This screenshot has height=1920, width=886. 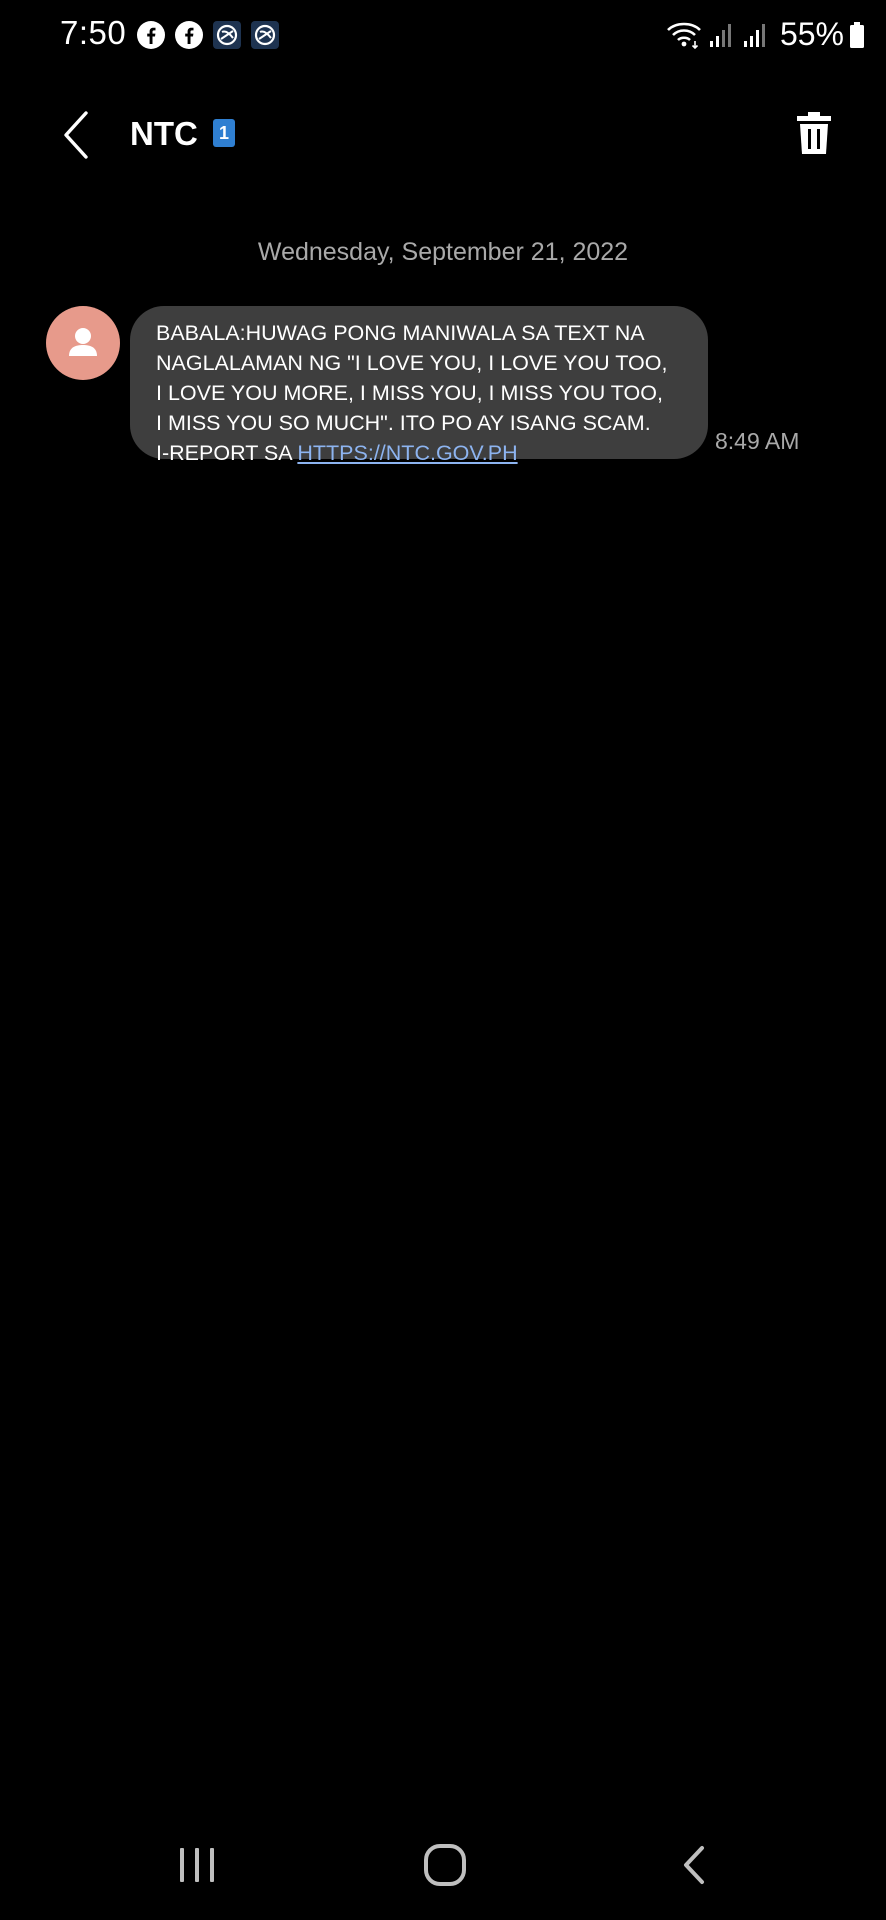 What do you see at coordinates (811, 34) in the screenshot?
I see `battery-percentage: 55%` at bounding box center [811, 34].